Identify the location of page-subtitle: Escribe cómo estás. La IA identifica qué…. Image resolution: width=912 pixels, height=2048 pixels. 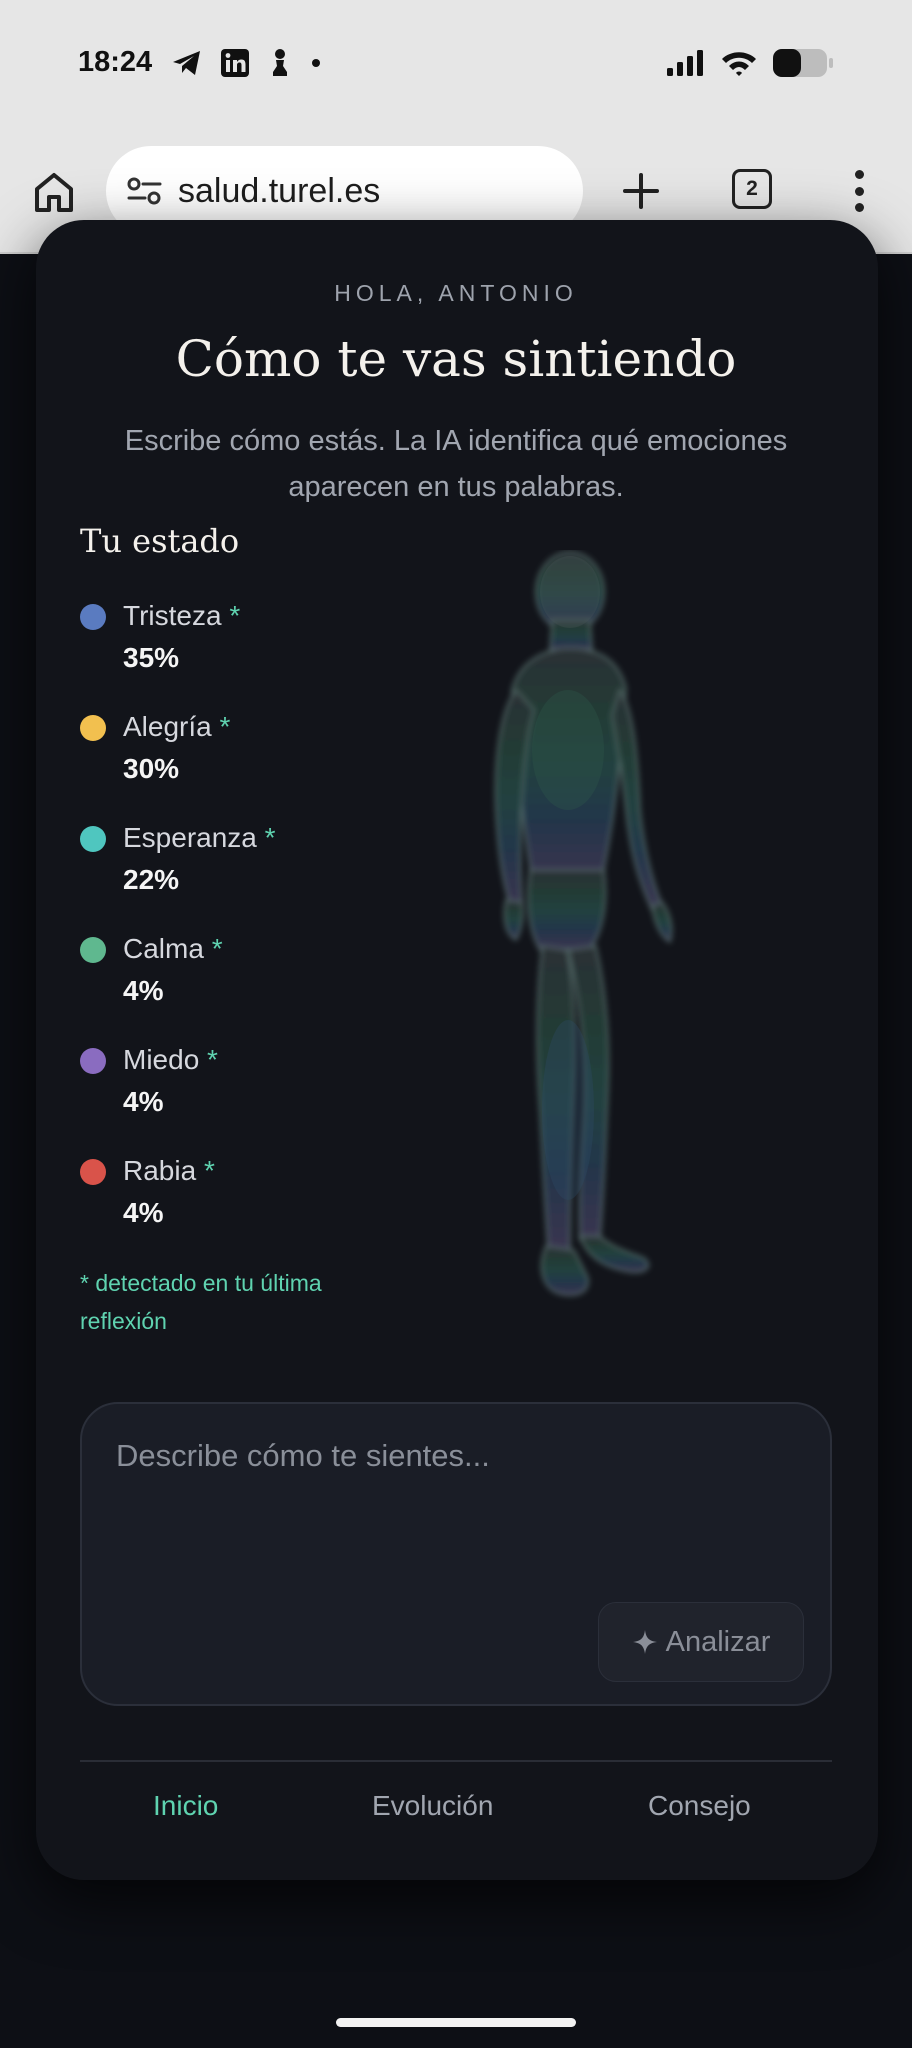
(456, 464).